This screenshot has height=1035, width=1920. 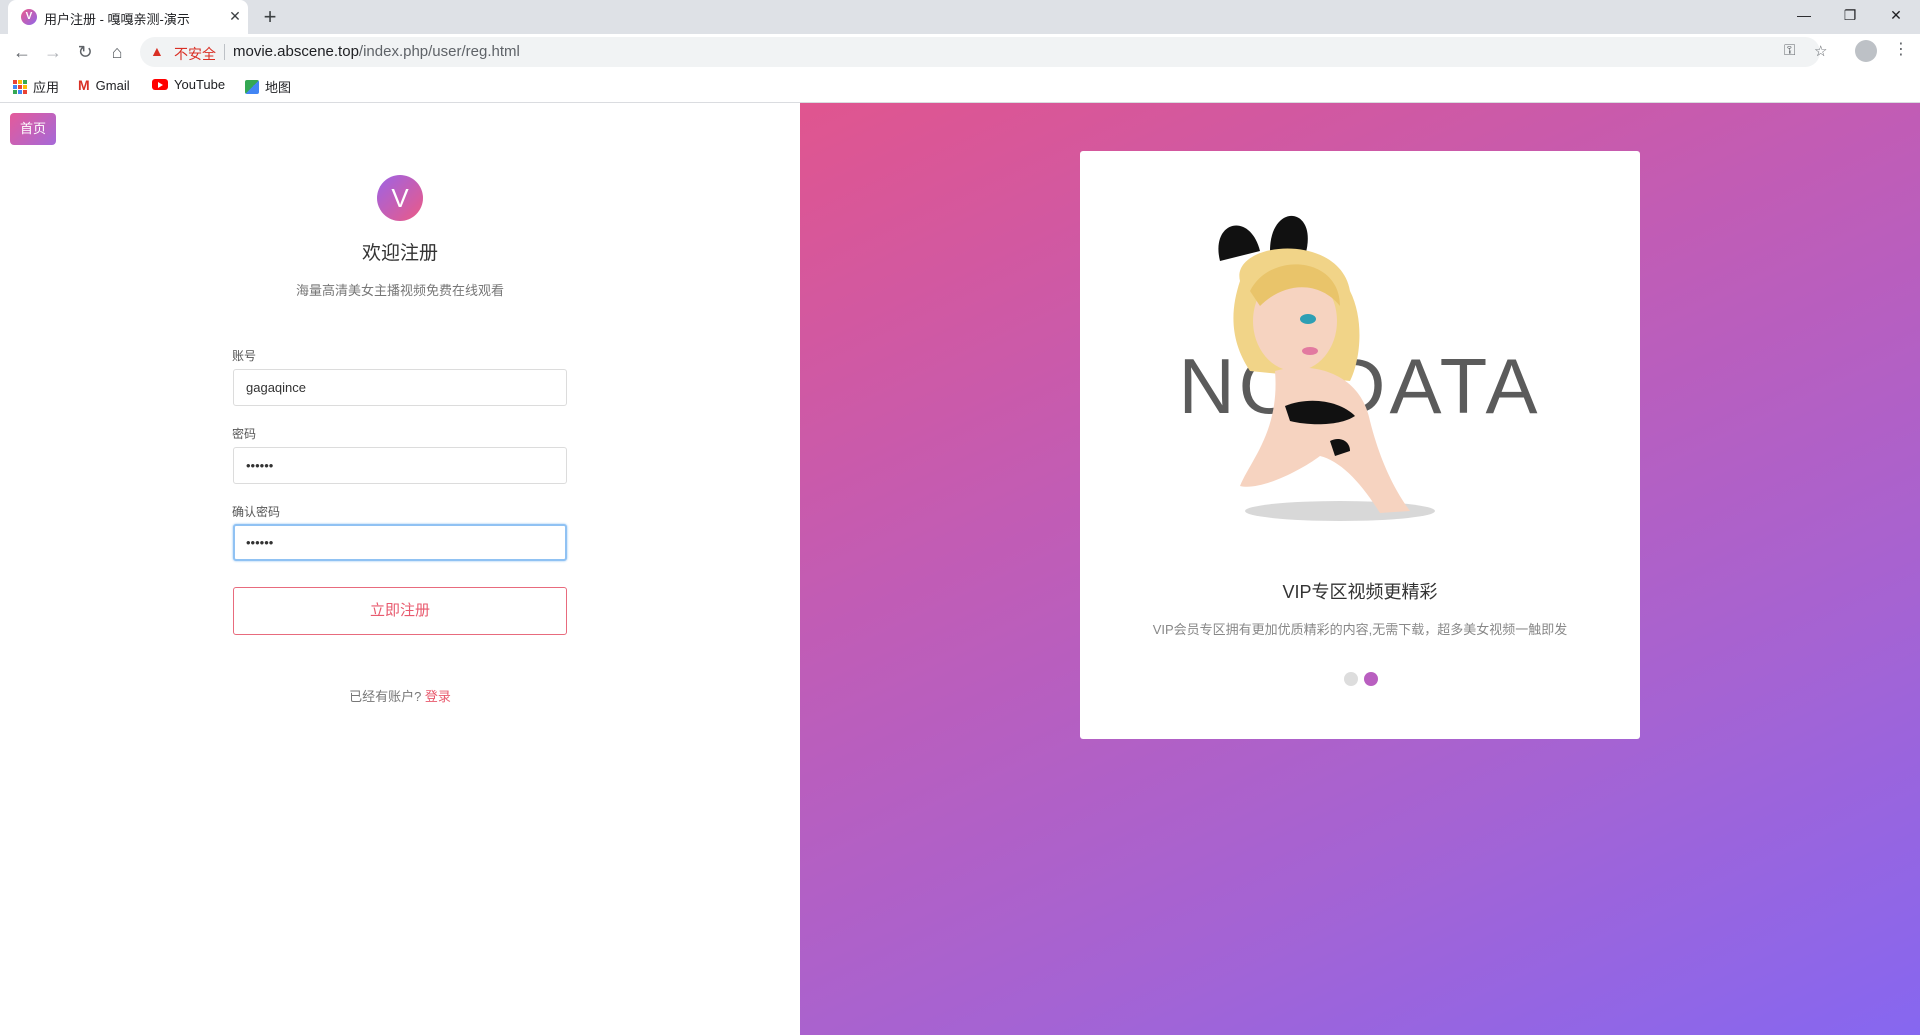 What do you see at coordinates (1850, 15) in the screenshot?
I see `restore-window-button: ❐` at bounding box center [1850, 15].